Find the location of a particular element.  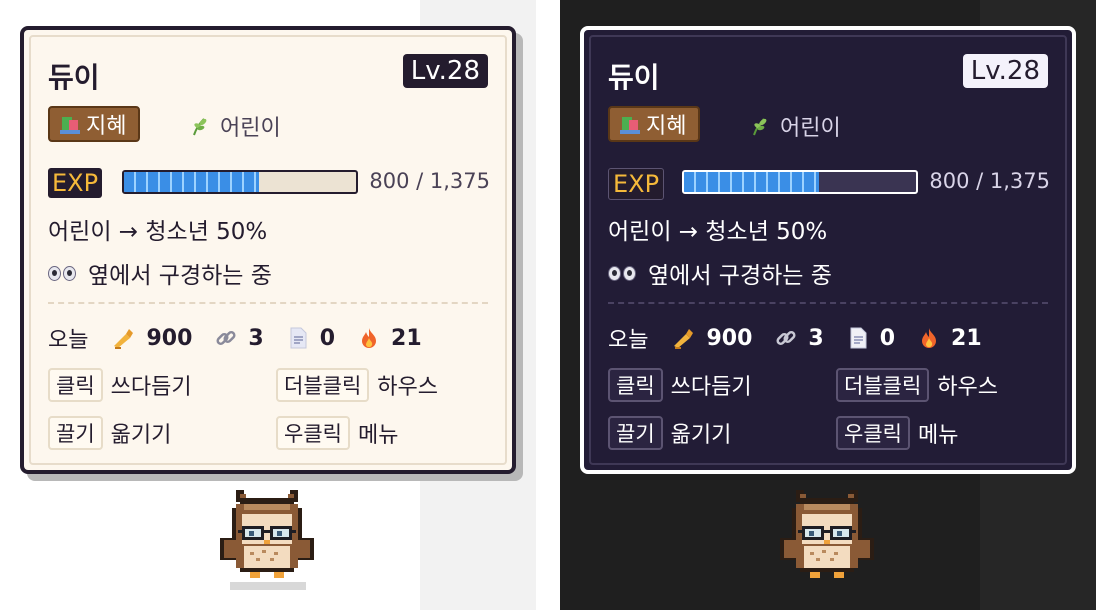

divider is located at coordinates (268, 303).